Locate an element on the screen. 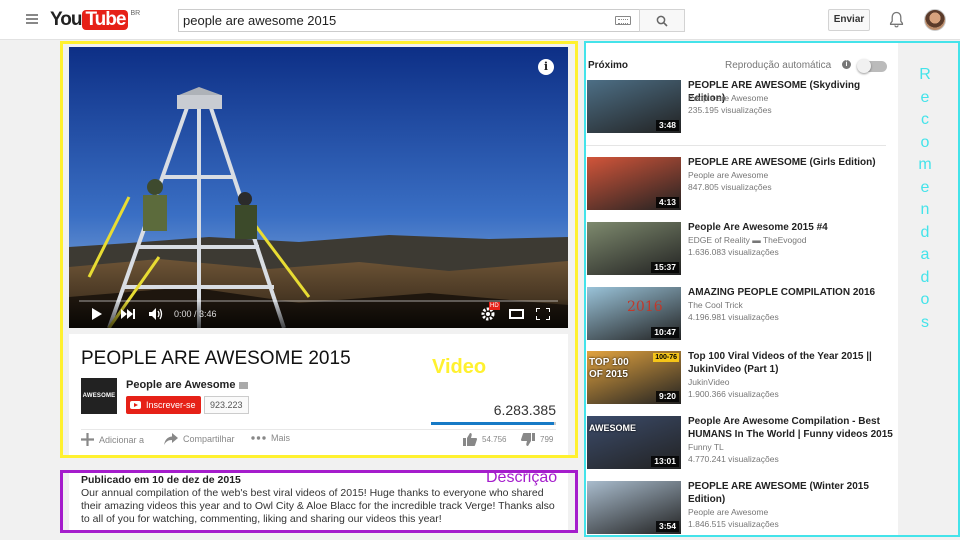  youtube-logo: You Tube BR is located at coordinates (95, 20).